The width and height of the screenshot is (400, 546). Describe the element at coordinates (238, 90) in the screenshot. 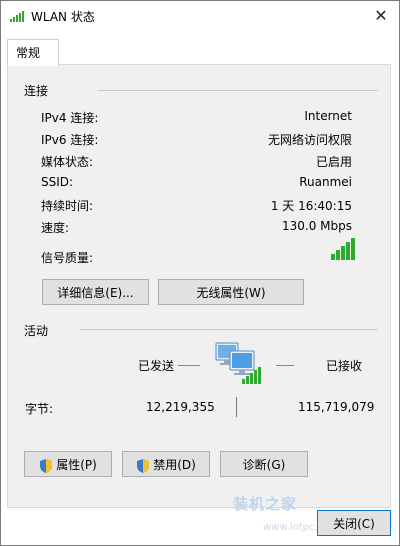

I see `connection-divider` at that location.